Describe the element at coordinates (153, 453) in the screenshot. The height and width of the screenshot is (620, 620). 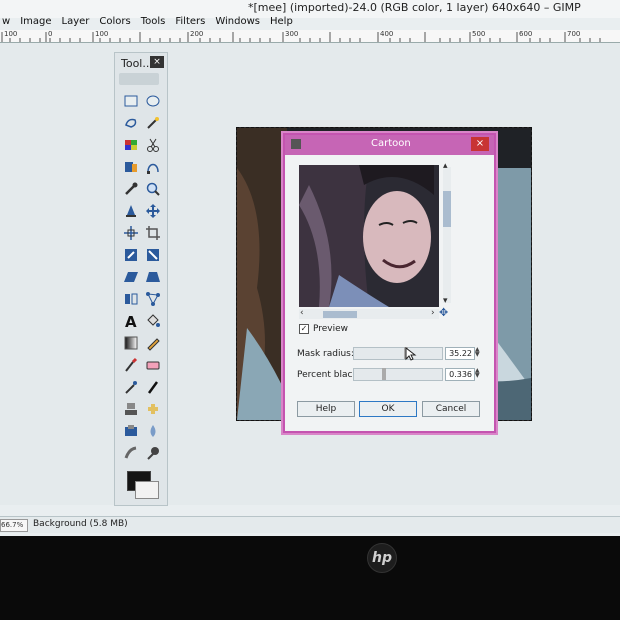
I see `dodge-burn-icon` at that location.